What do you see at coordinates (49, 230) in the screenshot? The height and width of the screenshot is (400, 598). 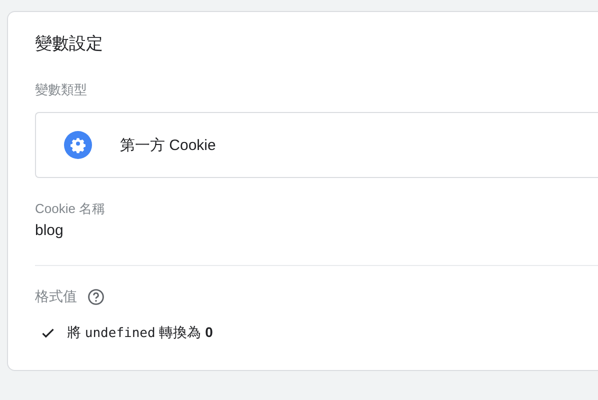 I see `cookie-name-value: blog` at bounding box center [49, 230].